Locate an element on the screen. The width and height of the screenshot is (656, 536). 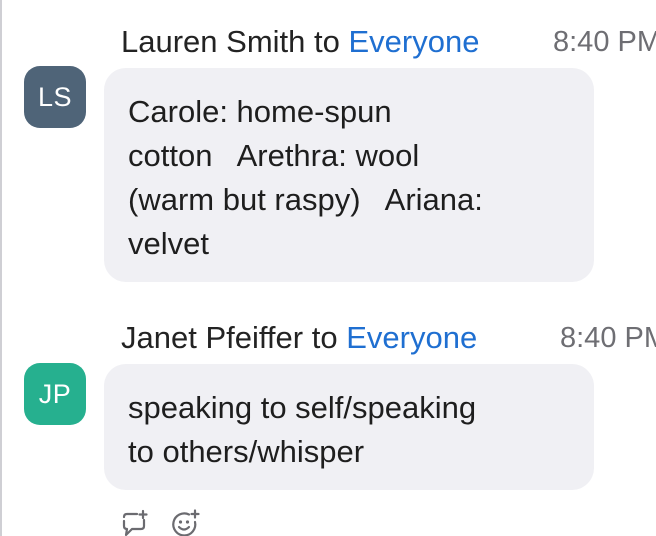
avatar: LS is located at coordinates (55, 97).